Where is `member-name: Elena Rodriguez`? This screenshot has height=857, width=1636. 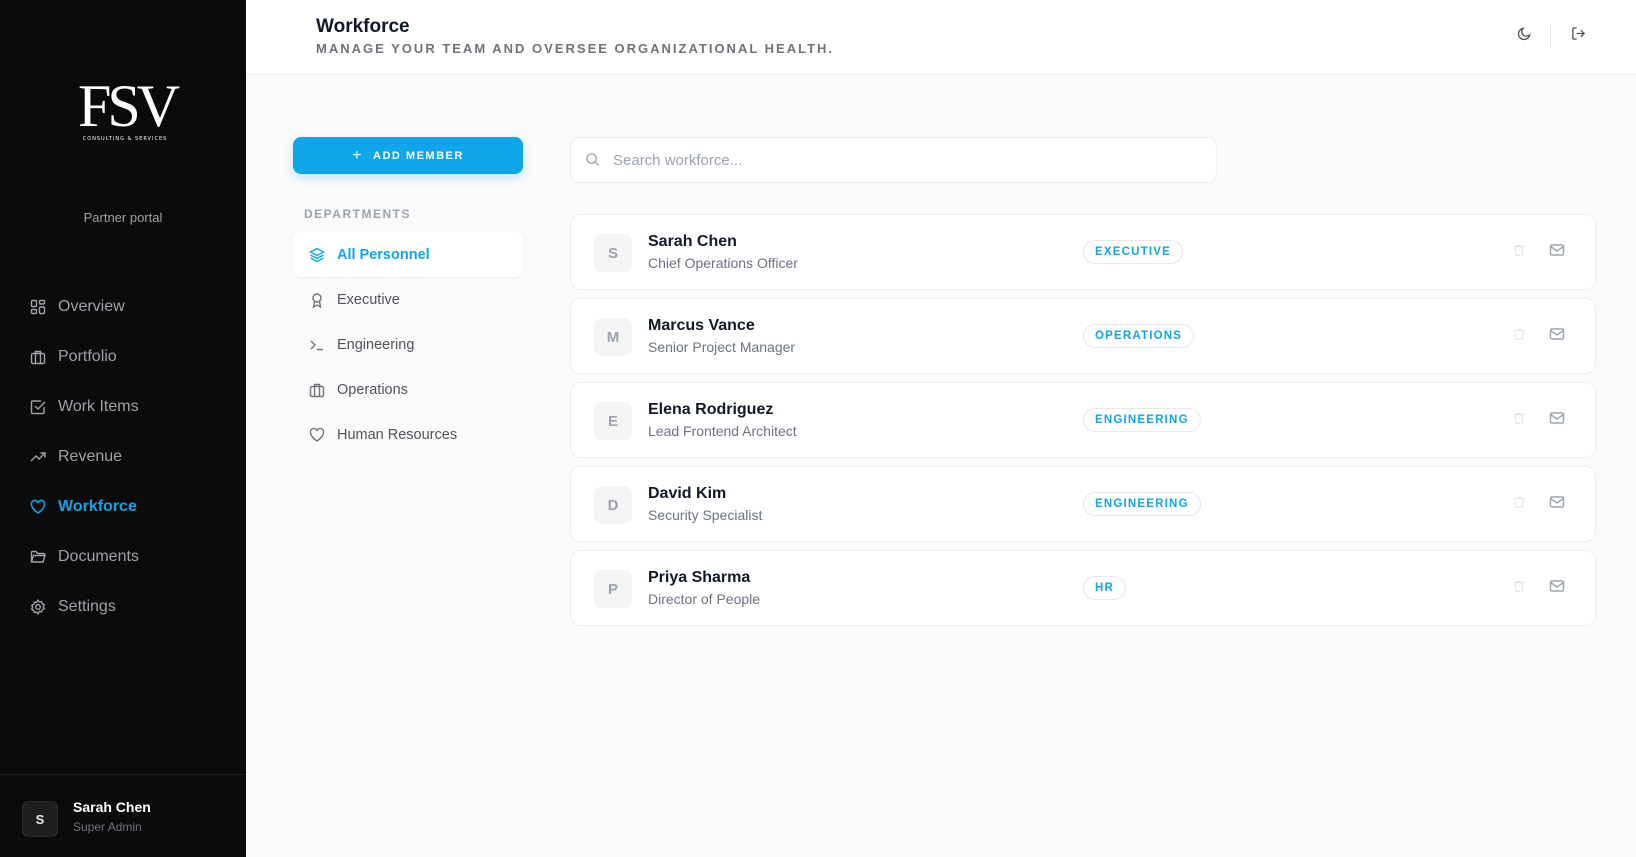
member-name: Elena Rodriguez is located at coordinates (711, 409).